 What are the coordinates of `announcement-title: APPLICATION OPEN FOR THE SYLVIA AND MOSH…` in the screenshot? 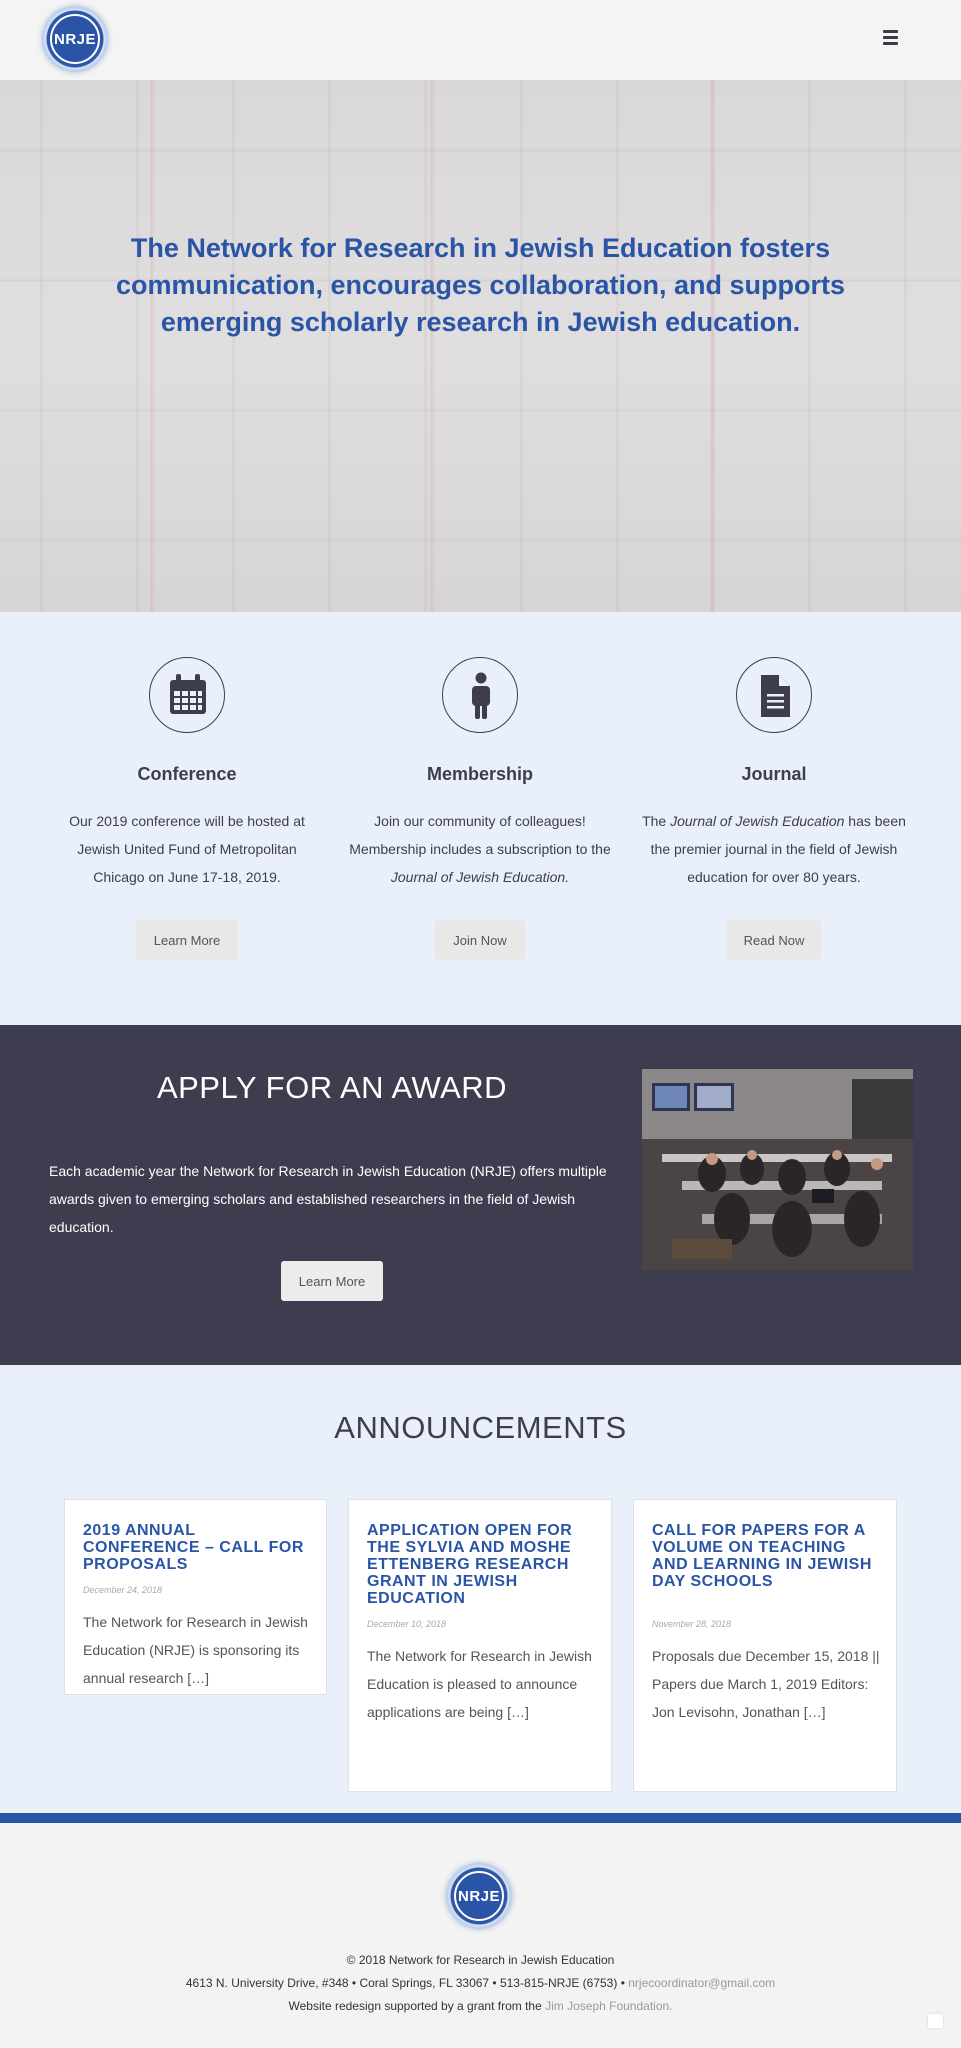 It's located at (482, 1564).